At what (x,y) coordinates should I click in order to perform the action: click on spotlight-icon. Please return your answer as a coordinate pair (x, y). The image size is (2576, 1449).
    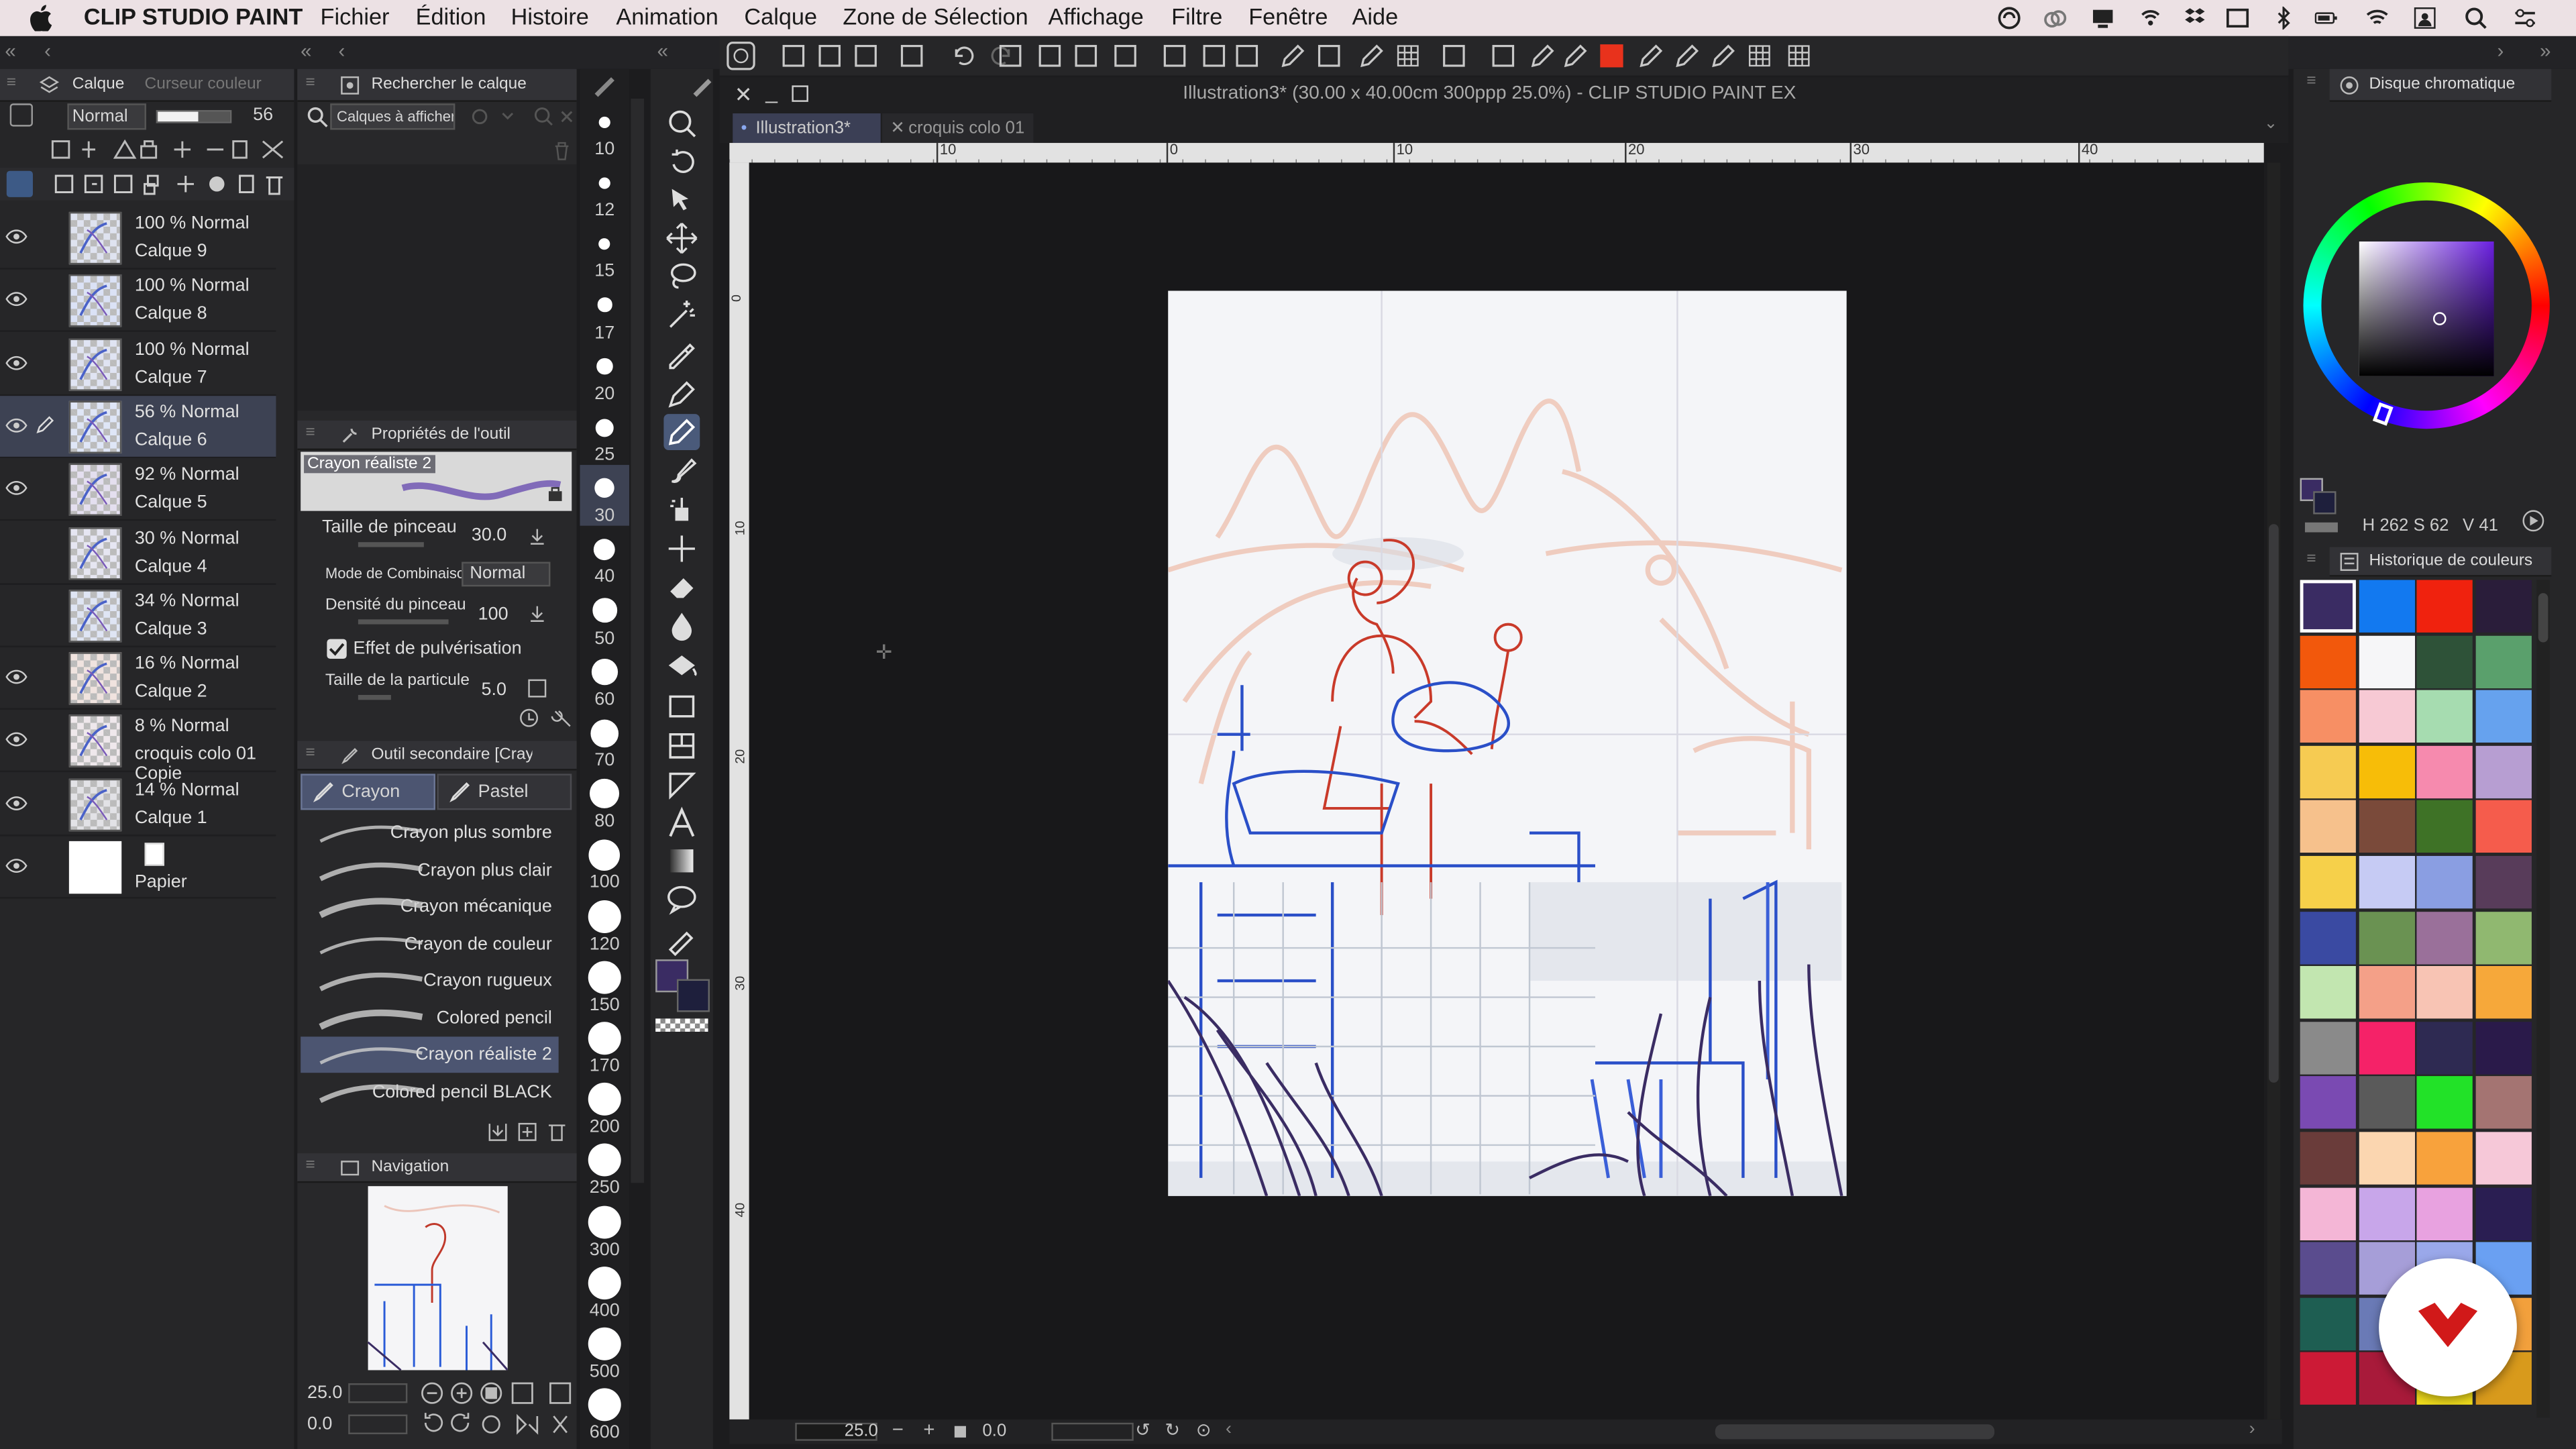
    Looking at the image, I should click on (2475, 18).